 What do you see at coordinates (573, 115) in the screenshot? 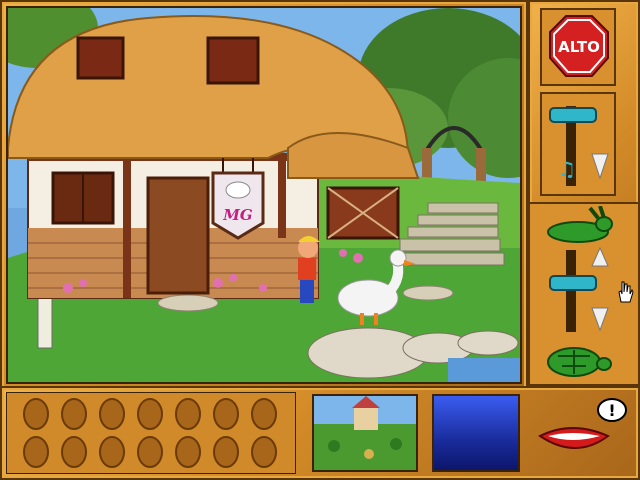
I see `volume-slider-handle` at bounding box center [573, 115].